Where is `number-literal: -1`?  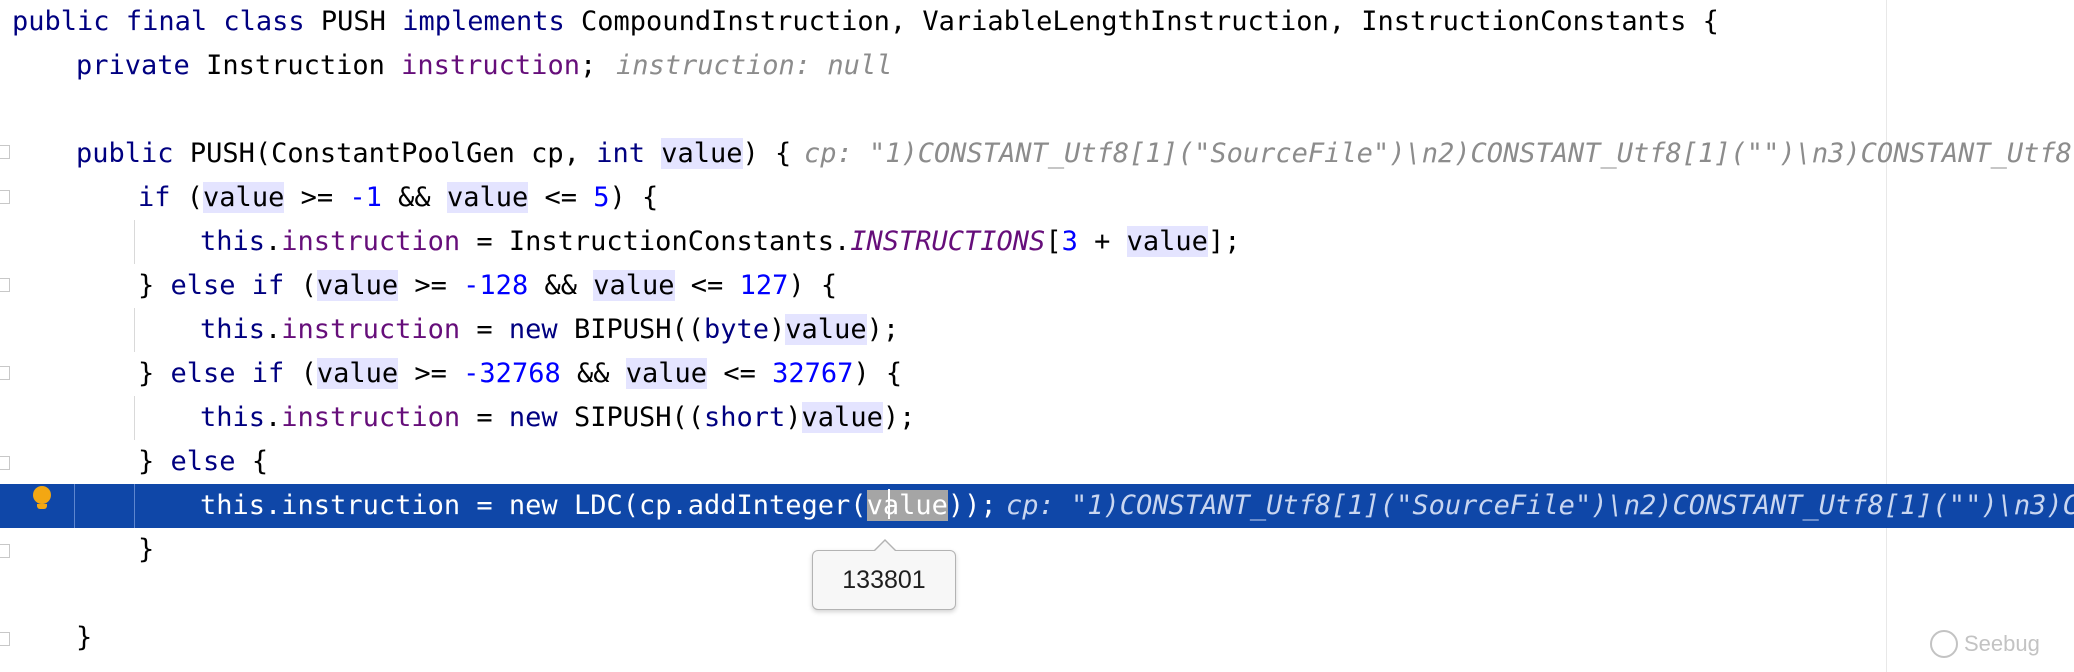
number-literal: -1 is located at coordinates (365, 197).